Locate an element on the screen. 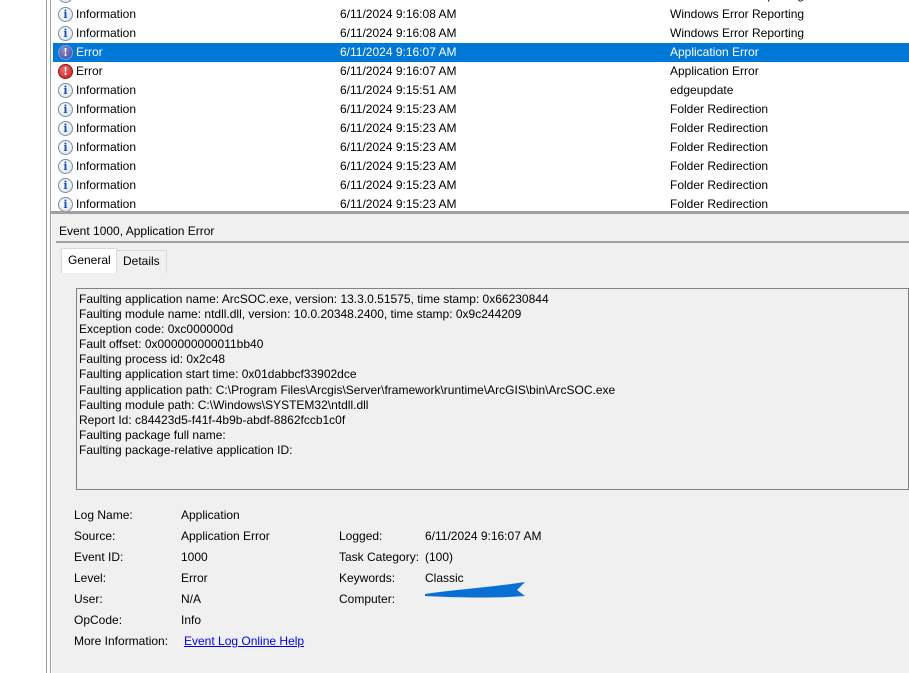 This screenshot has width=909, height=673. log-name-value: Application is located at coordinates (210, 515).